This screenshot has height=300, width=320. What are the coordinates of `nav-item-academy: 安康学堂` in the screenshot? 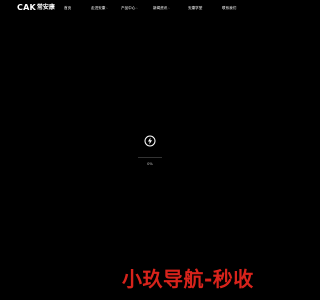 It's located at (195, 8).